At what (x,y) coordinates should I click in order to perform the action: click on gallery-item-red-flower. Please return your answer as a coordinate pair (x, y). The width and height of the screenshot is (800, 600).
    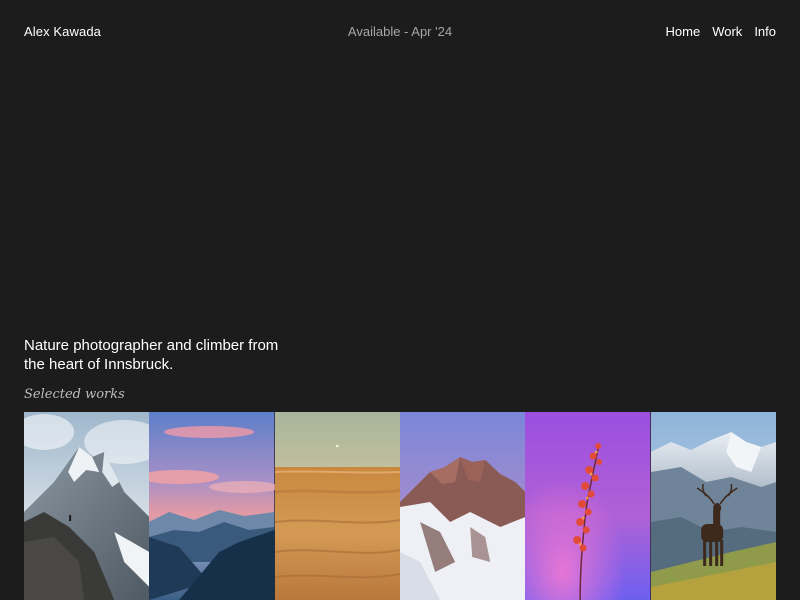
    Looking at the image, I should click on (588, 506).